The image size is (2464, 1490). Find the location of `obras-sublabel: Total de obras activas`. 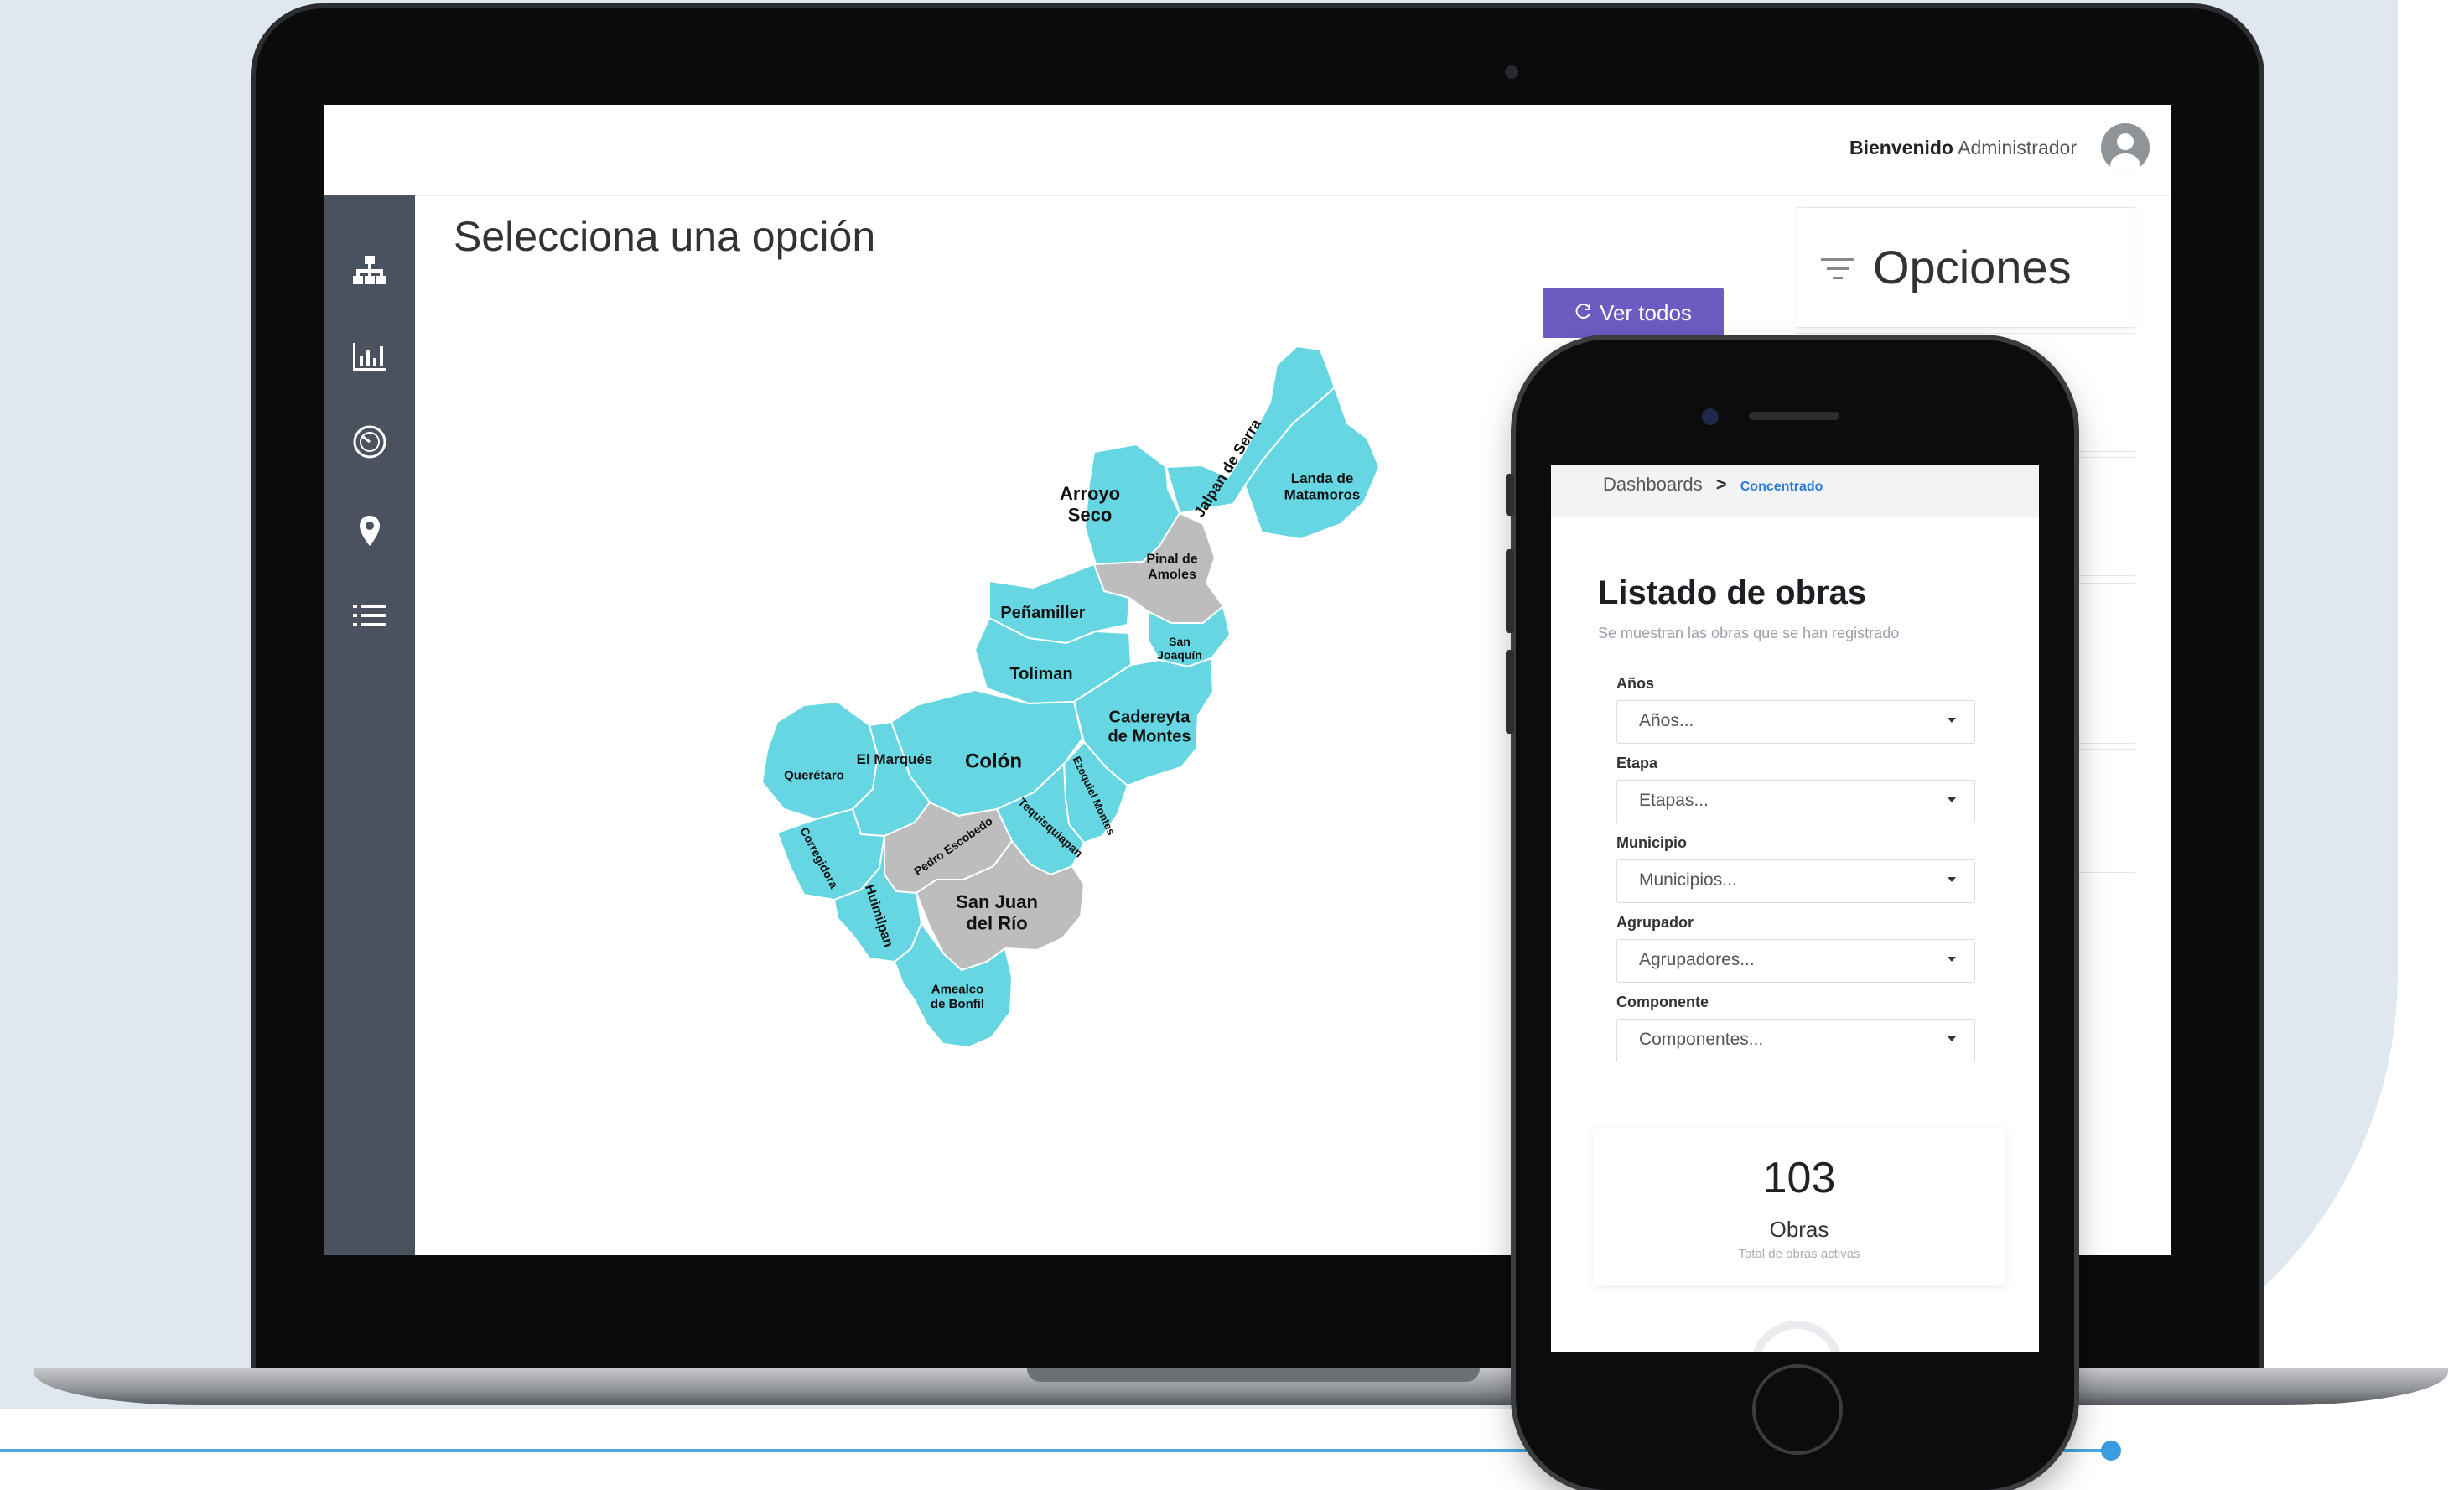

obras-sublabel: Total de obras activas is located at coordinates (1799, 1254).